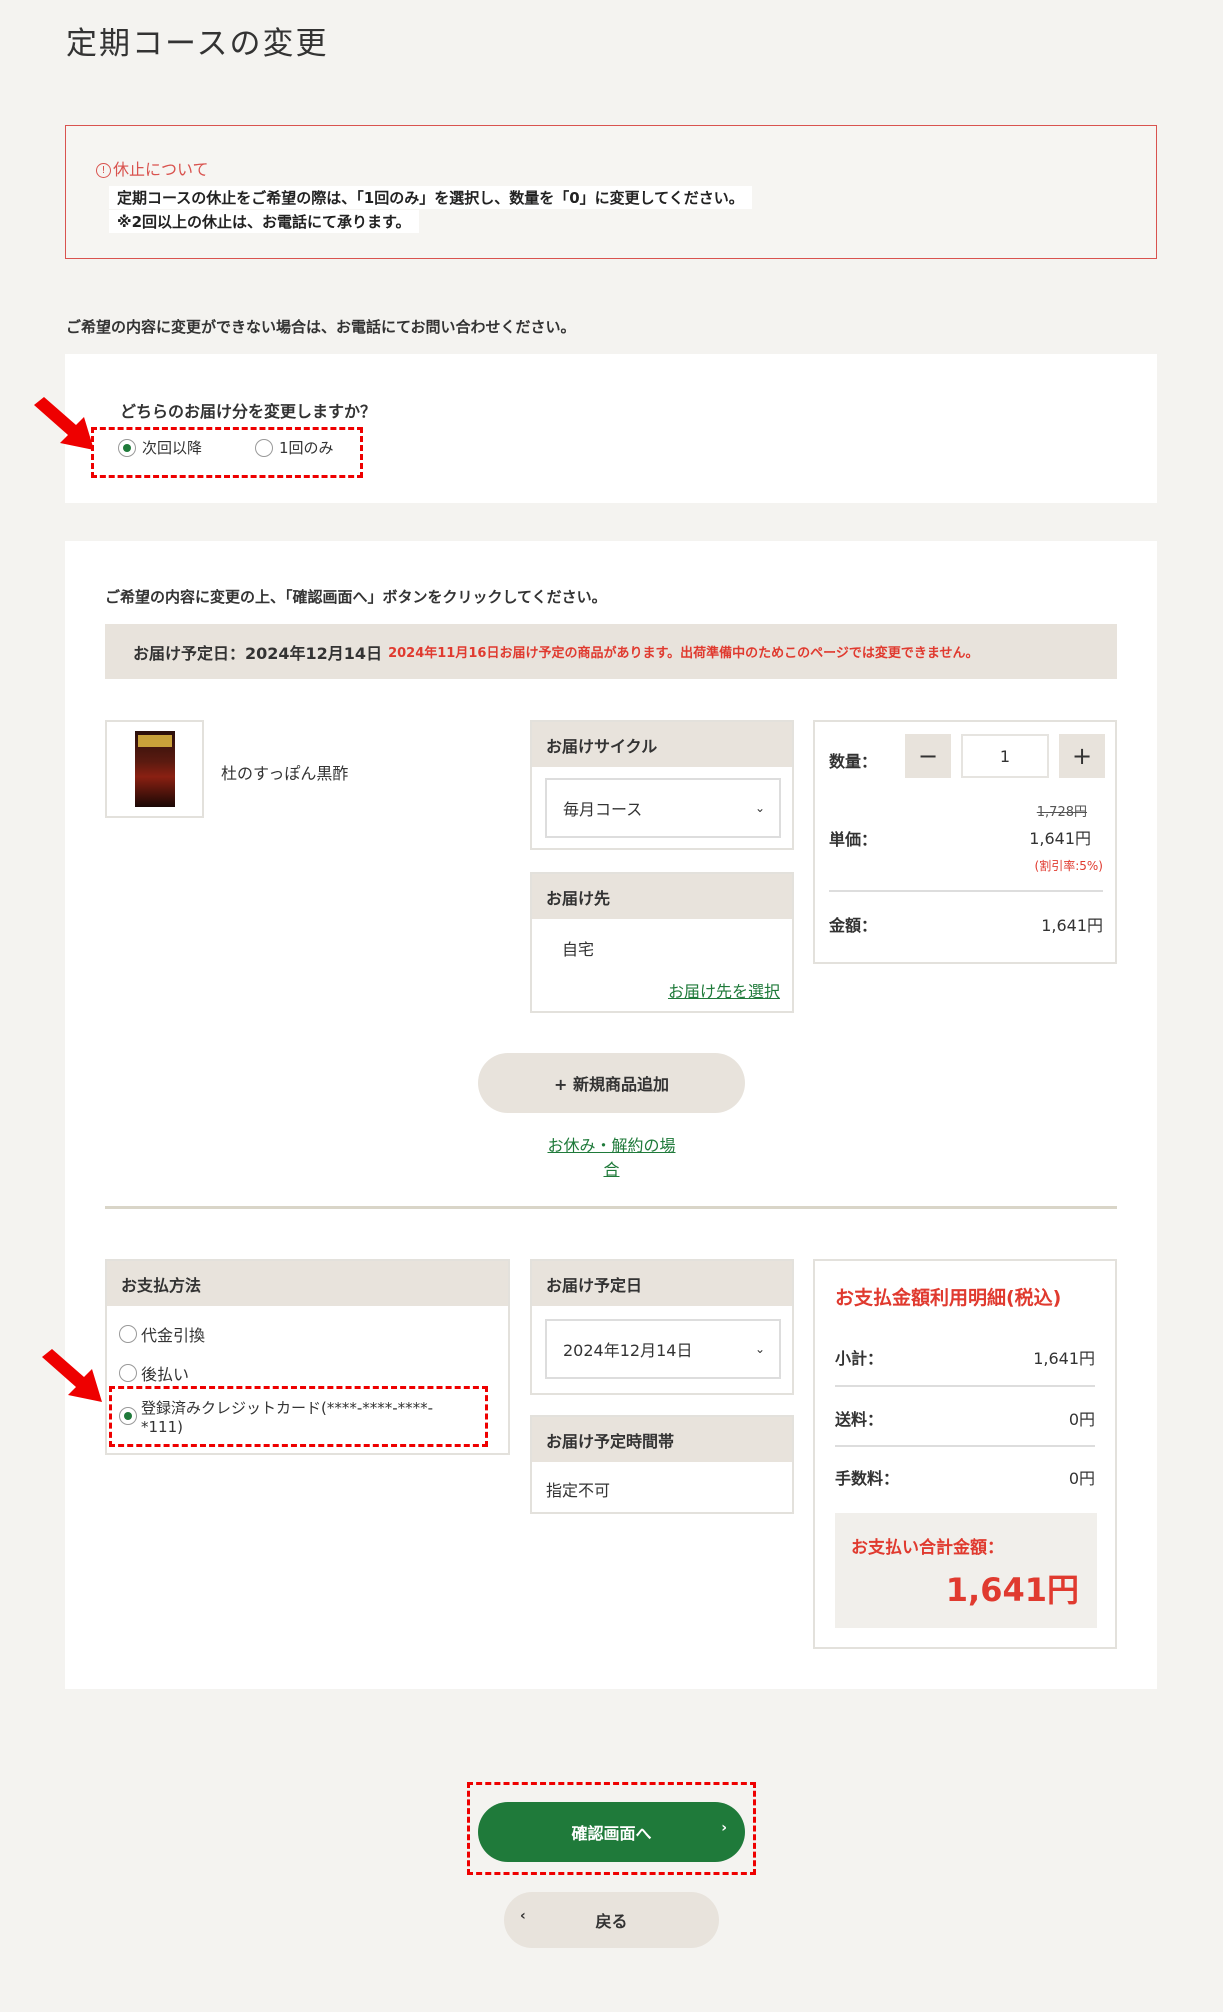  What do you see at coordinates (859, 1419) in the screenshot?
I see `shipping-label: 送料：` at bounding box center [859, 1419].